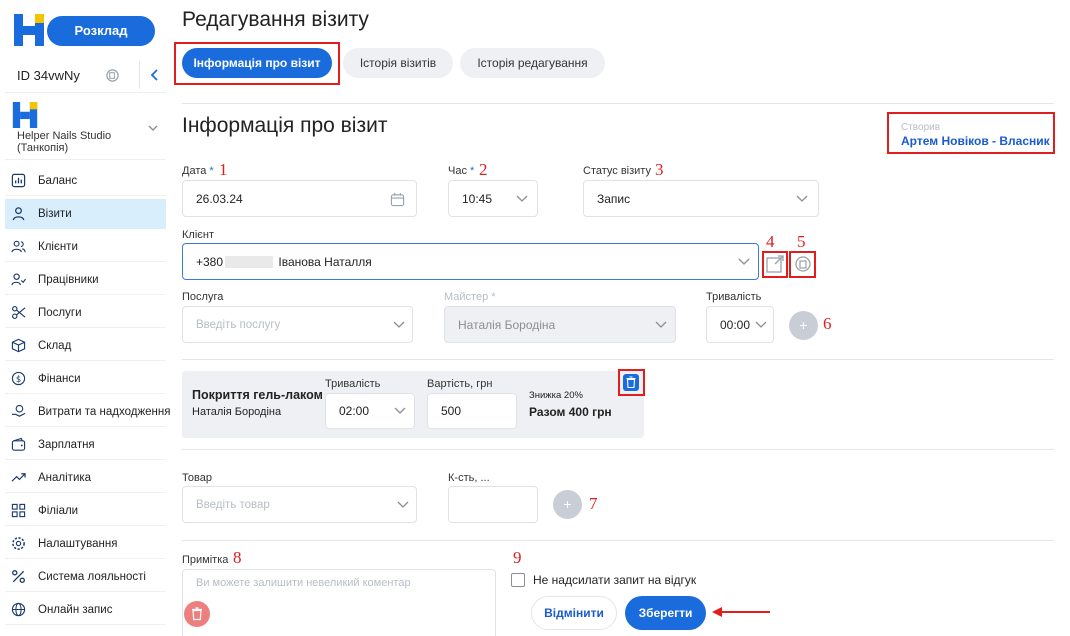 The height and width of the screenshot is (636, 1070). I want to click on sidebar-item-branches: Філіали, so click(85, 511).